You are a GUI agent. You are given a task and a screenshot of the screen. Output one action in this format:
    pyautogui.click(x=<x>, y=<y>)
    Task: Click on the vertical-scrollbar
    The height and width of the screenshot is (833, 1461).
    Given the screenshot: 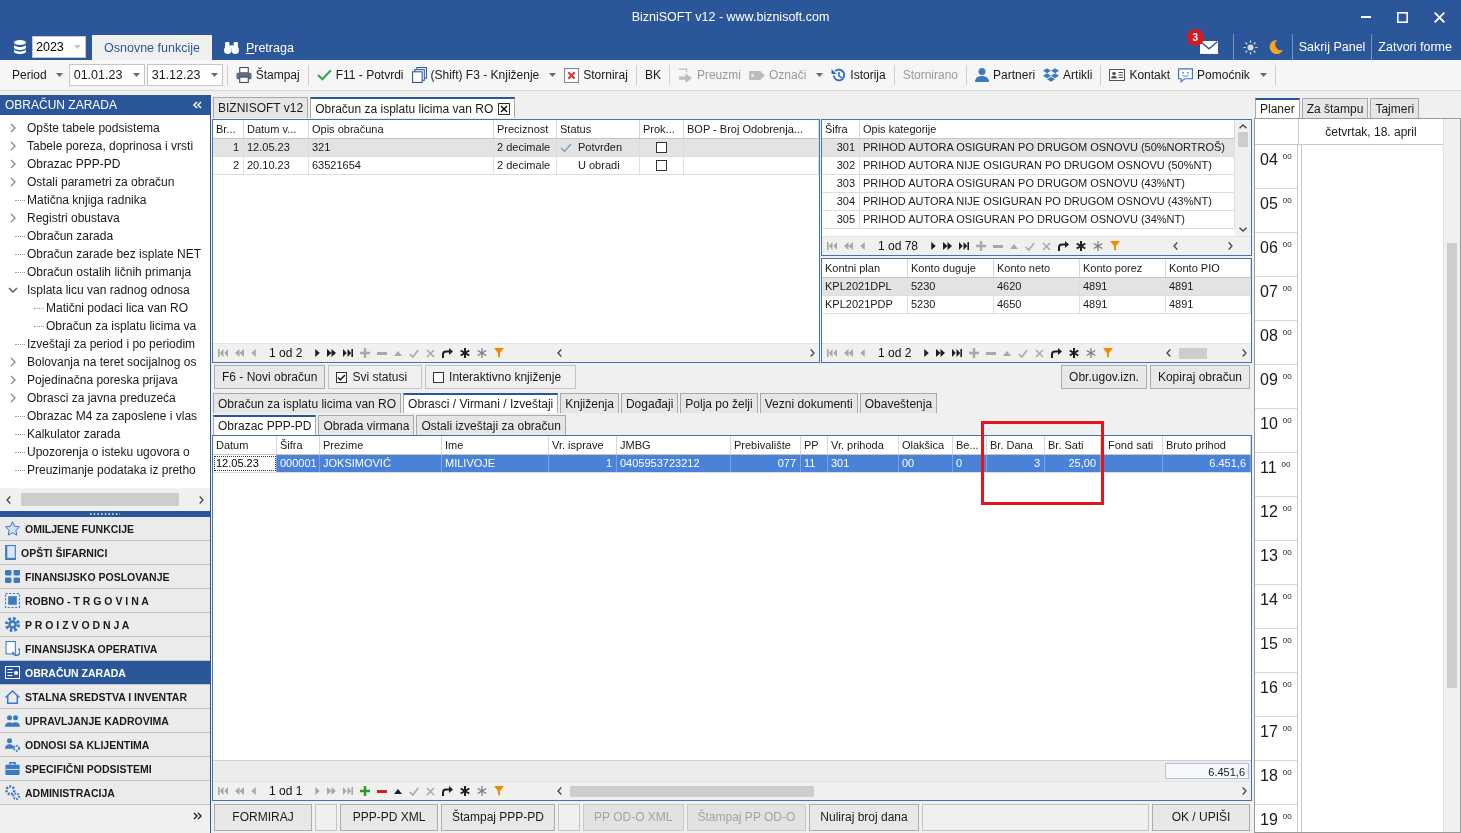 What is the action you would take?
    pyautogui.click(x=1451, y=475)
    